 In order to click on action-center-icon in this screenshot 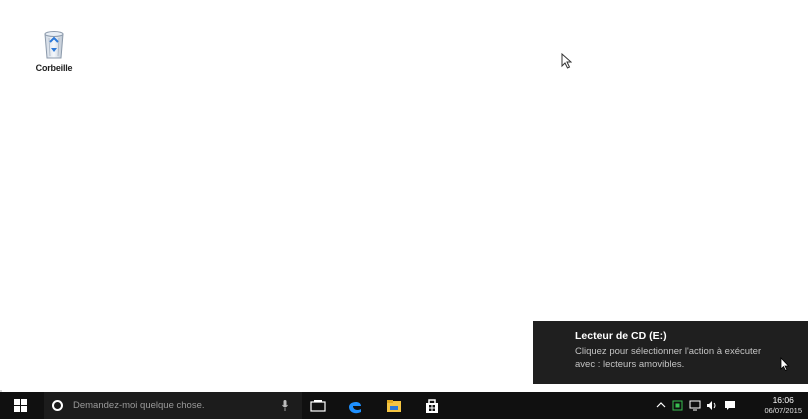, I will do `click(730, 405)`.